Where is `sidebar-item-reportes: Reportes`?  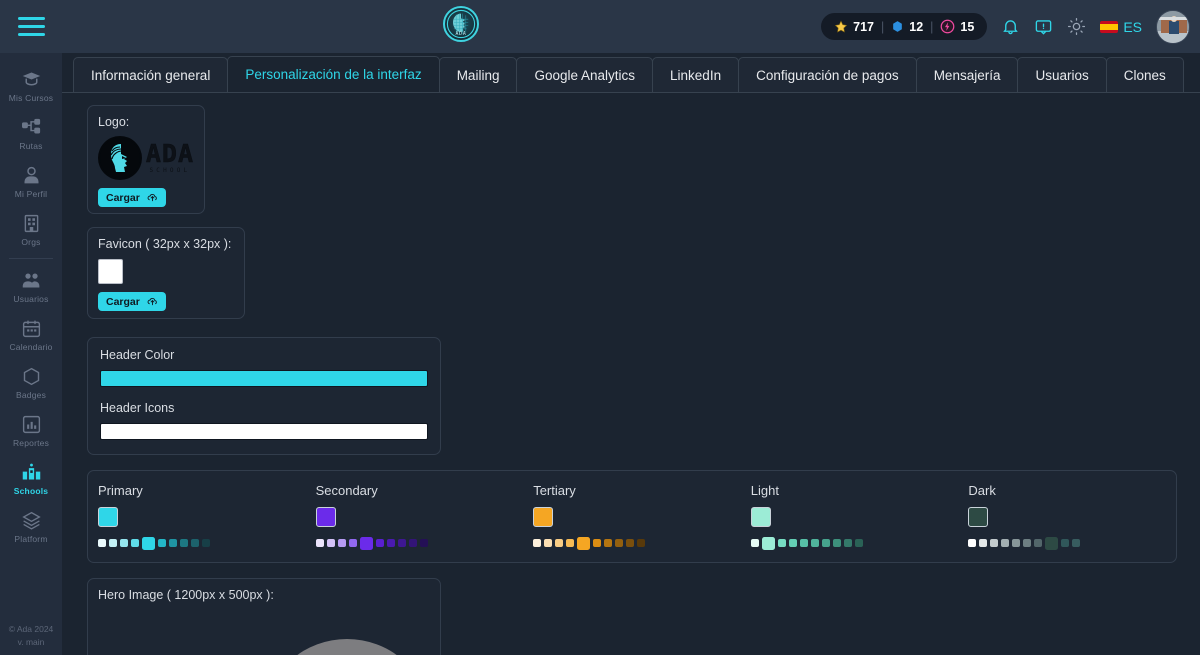
sidebar-item-reportes: Reportes is located at coordinates (31, 430).